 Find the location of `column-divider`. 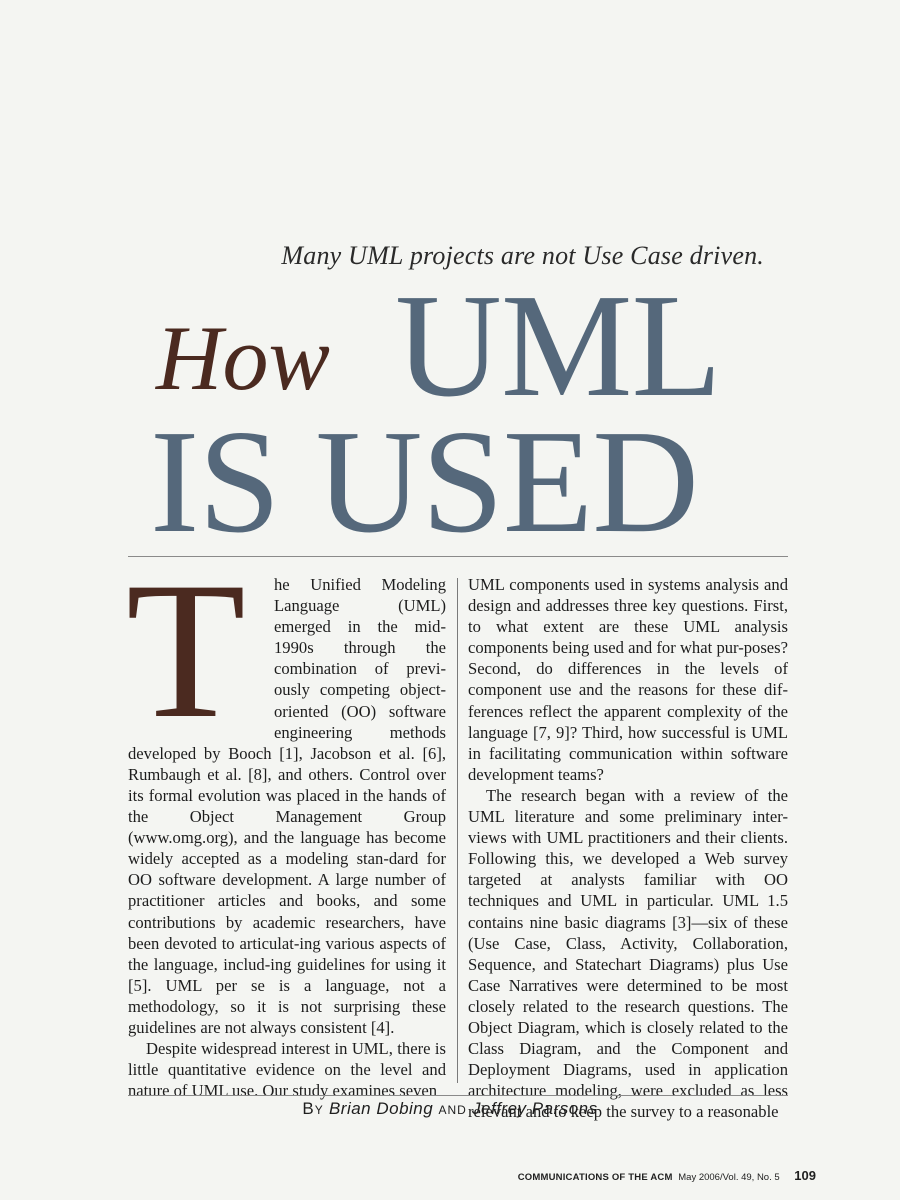

column-divider is located at coordinates (457, 830).